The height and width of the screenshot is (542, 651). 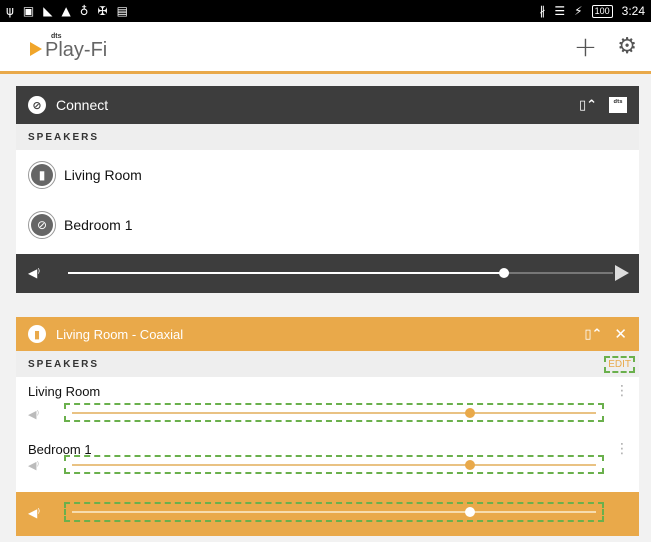 What do you see at coordinates (585, 46) in the screenshot?
I see `plus-icon: +` at bounding box center [585, 46].